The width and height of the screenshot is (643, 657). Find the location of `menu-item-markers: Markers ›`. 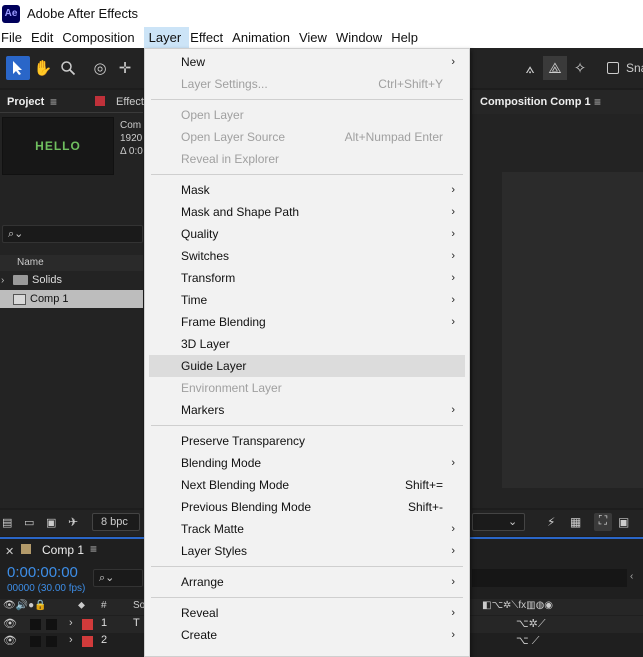

menu-item-markers: Markers › is located at coordinates (307, 410).